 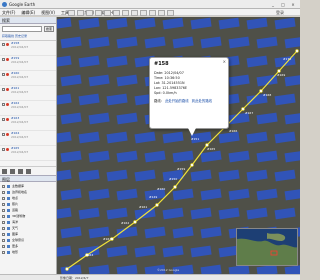 I want to click on placemark-icon, so click(x=7, y=44).